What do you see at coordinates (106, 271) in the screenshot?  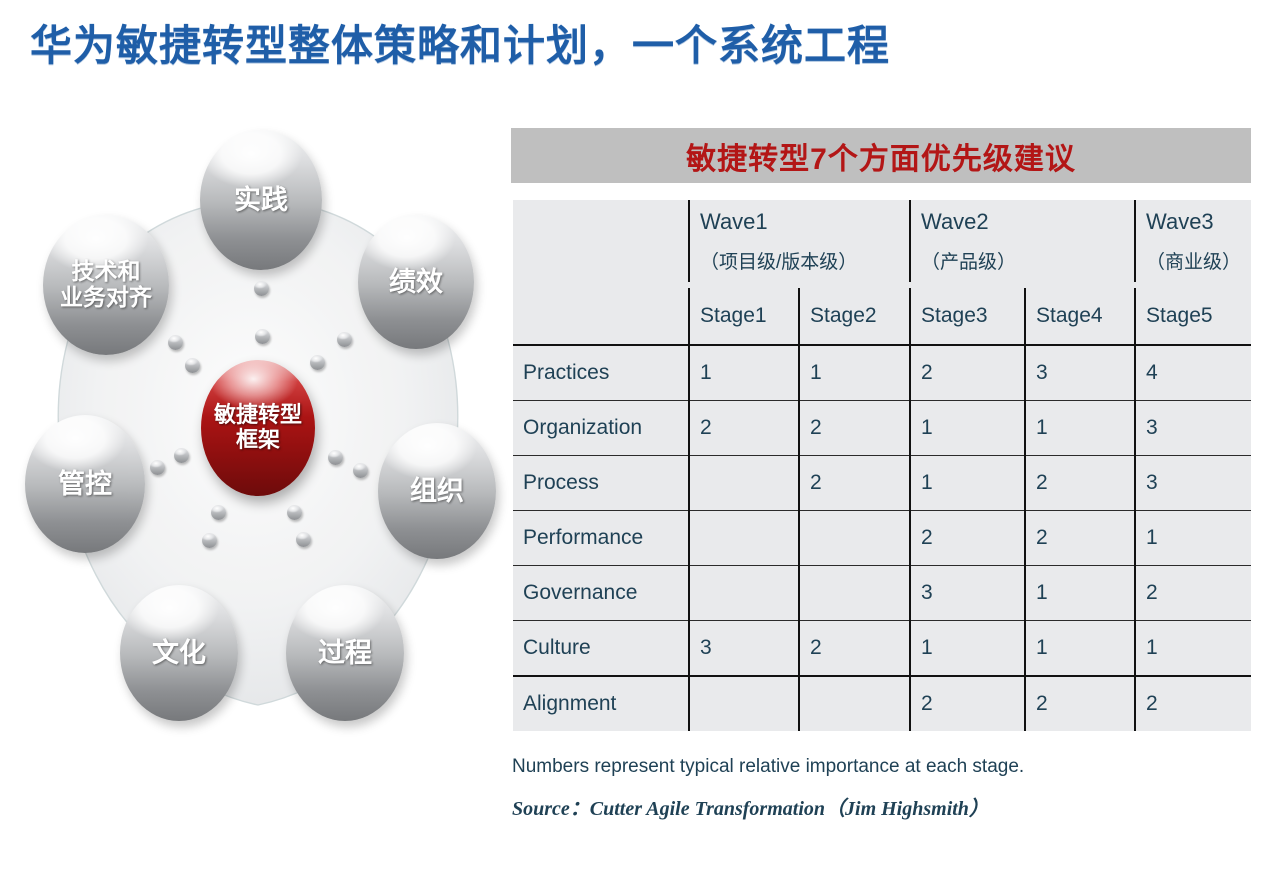 I see `sphere-alignment-label-line1: 技术和` at bounding box center [106, 271].